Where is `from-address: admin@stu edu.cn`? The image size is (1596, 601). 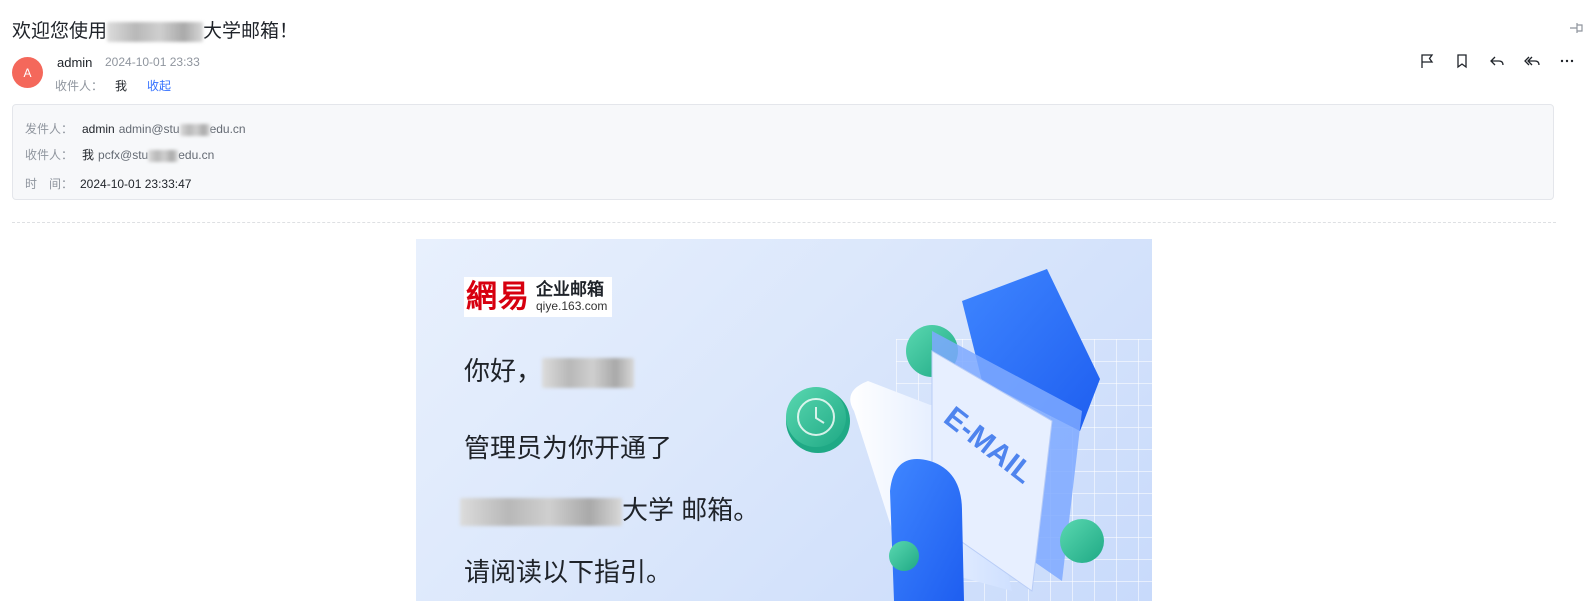 from-address: admin@stu edu.cn is located at coordinates (182, 129).